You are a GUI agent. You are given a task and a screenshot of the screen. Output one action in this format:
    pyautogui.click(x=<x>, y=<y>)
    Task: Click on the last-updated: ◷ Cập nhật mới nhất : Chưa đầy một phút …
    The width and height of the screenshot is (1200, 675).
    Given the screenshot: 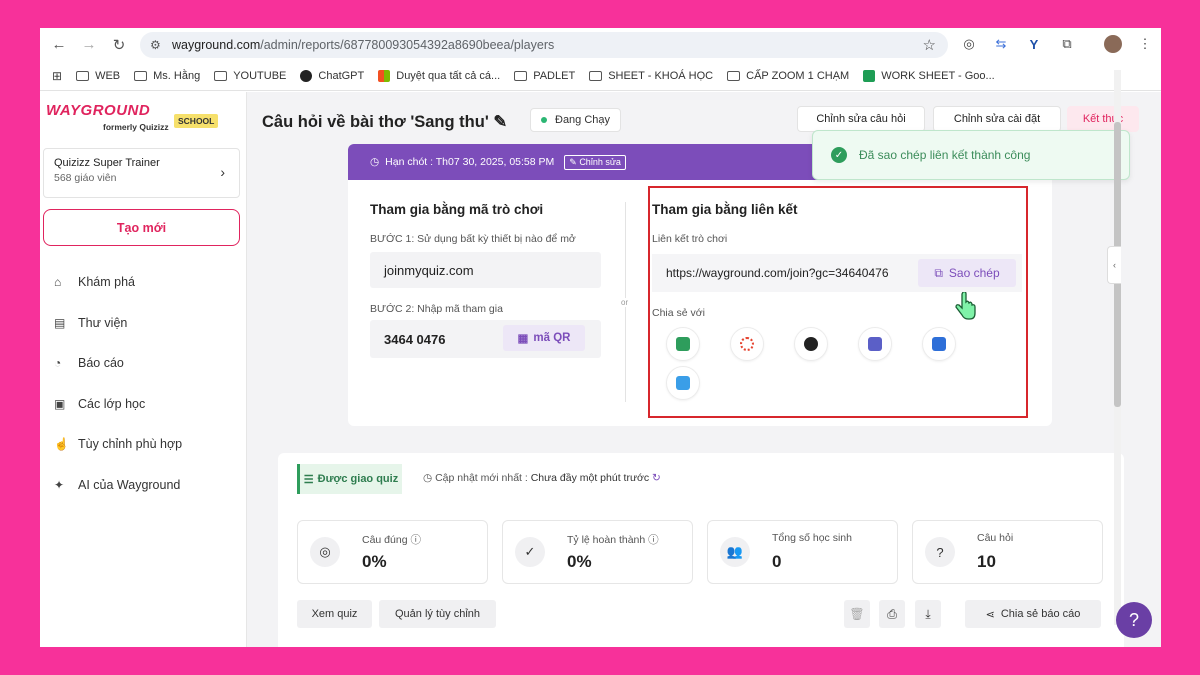 What is the action you would take?
    pyautogui.click(x=542, y=478)
    